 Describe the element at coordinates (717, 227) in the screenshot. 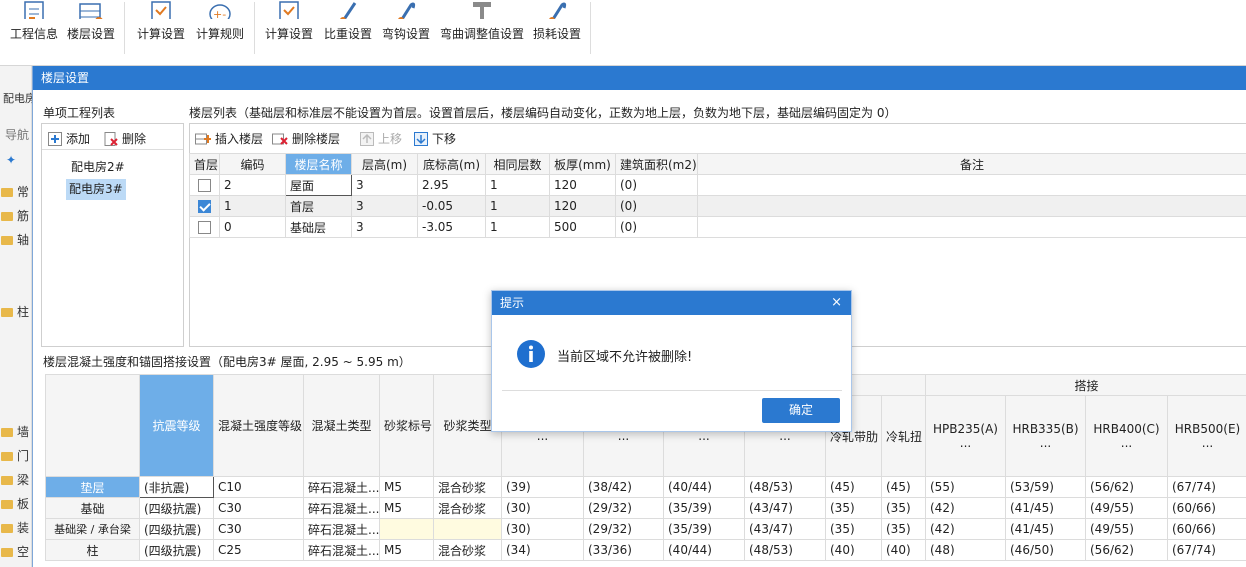

I see `floor-row: 0 基础层 3 -3.05 1 500 (0)` at that location.